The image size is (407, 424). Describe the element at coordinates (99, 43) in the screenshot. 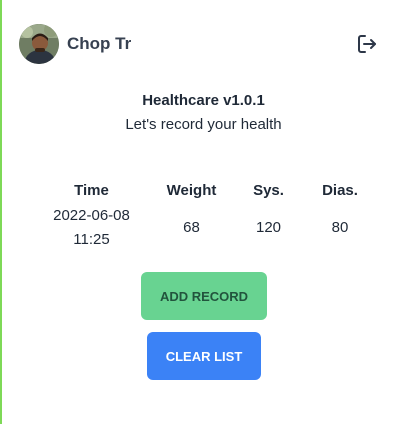

I see `user-name: Chop Tr` at that location.